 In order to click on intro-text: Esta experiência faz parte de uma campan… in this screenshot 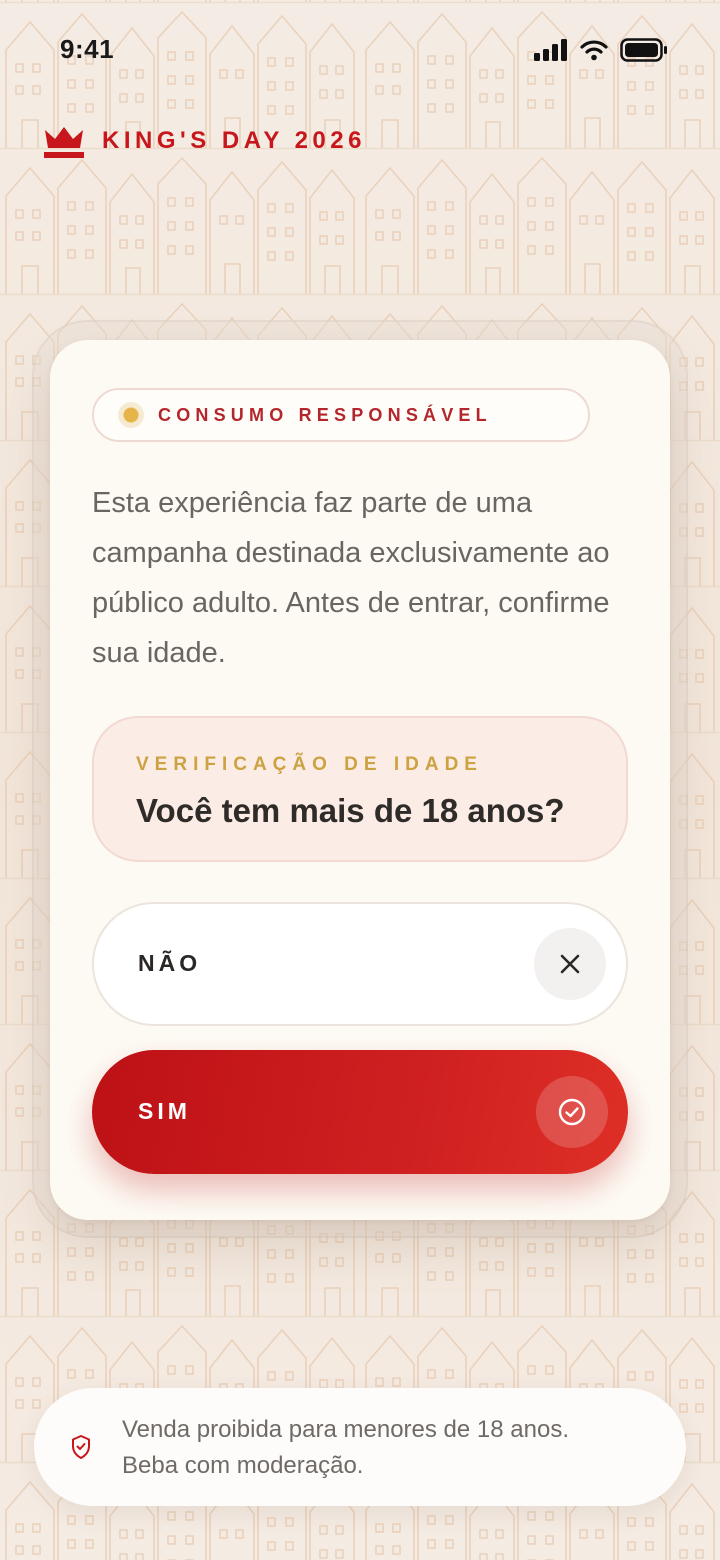, I will do `click(351, 578)`.